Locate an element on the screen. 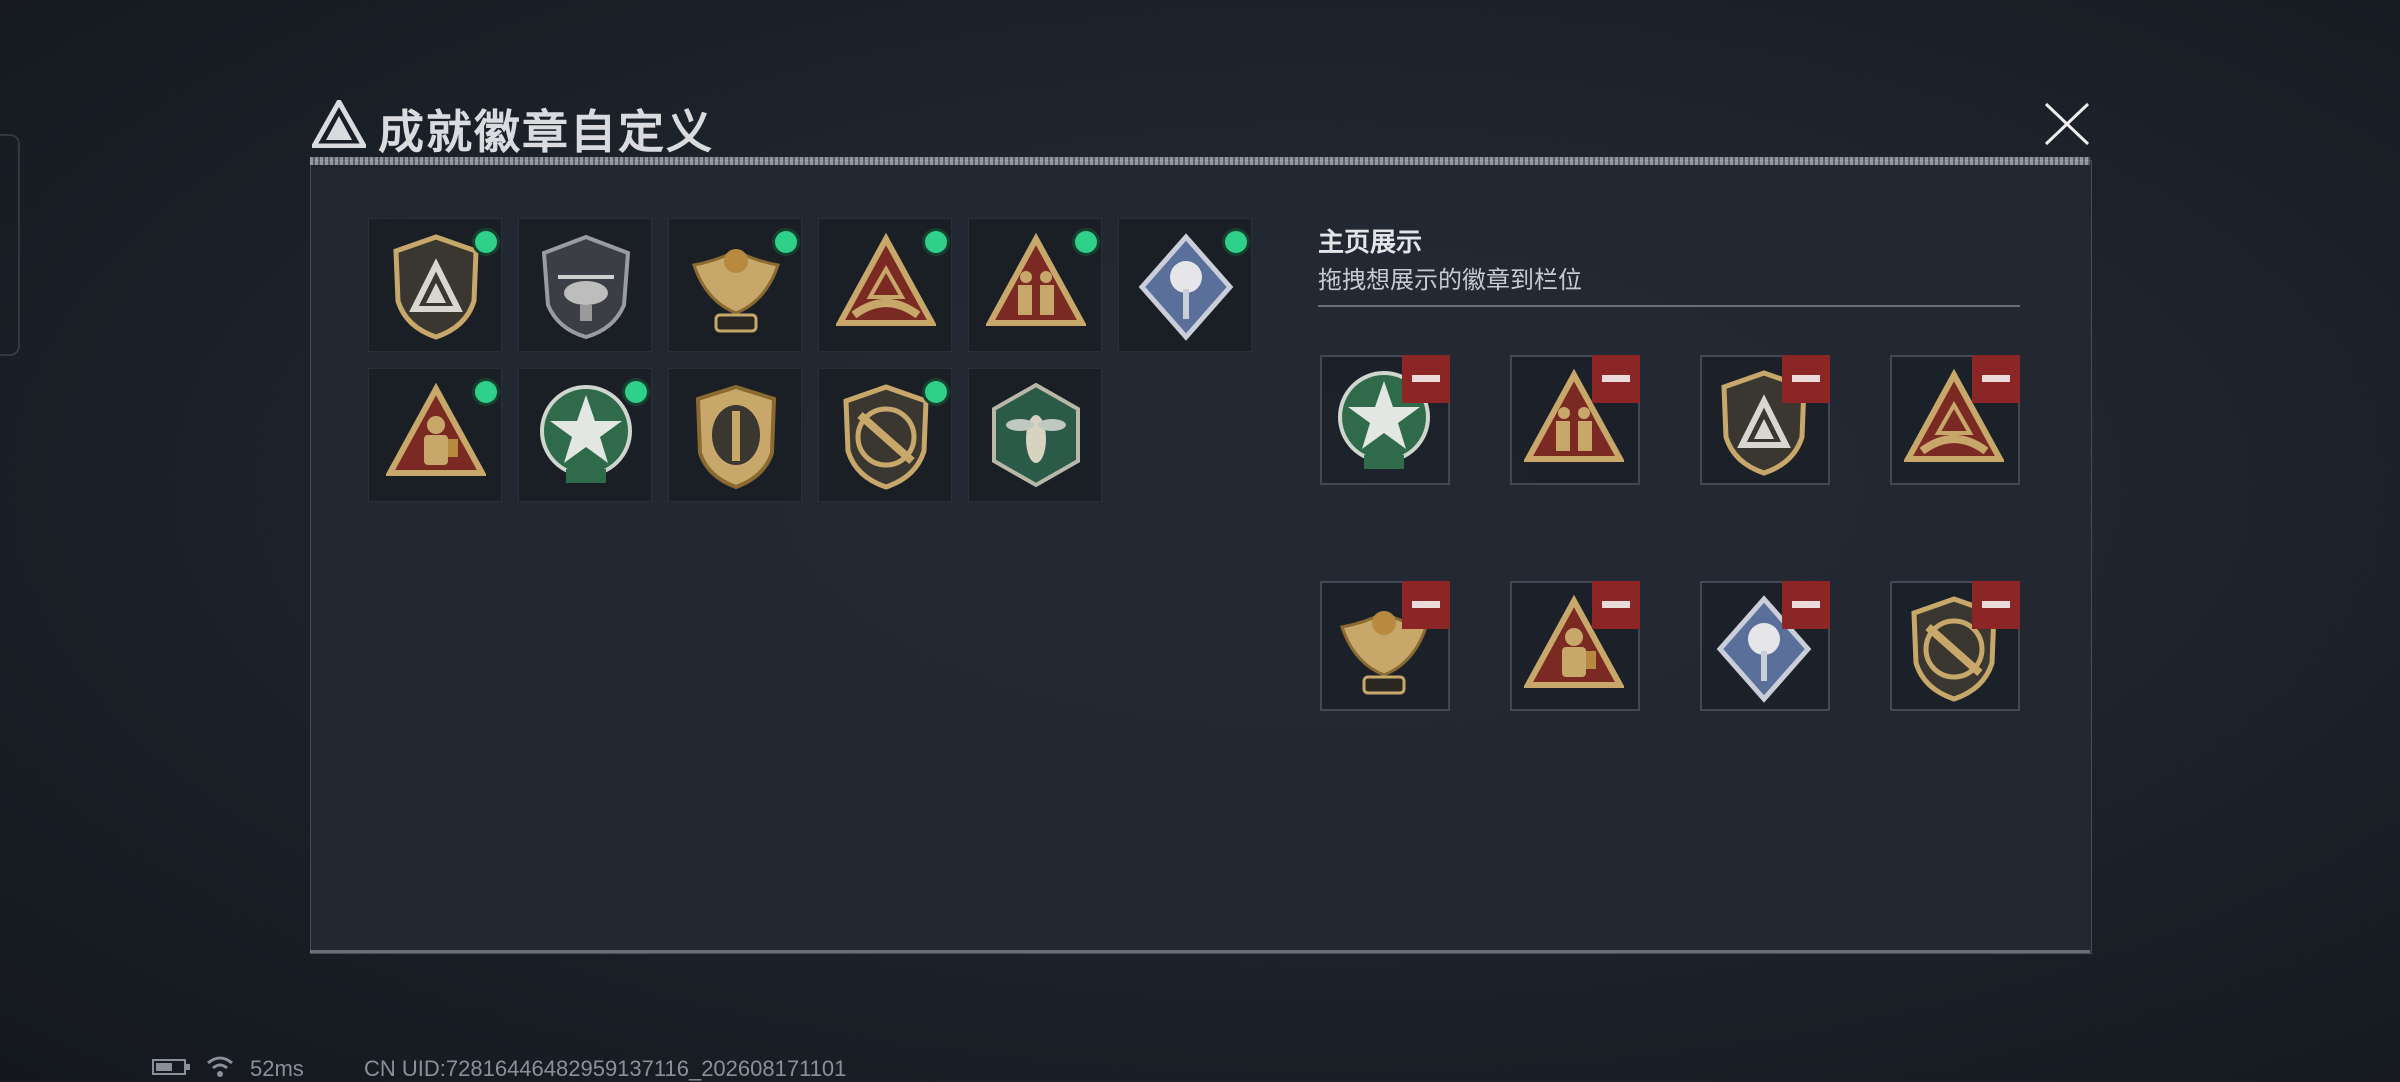  wifi-icon is located at coordinates (220, 1066).